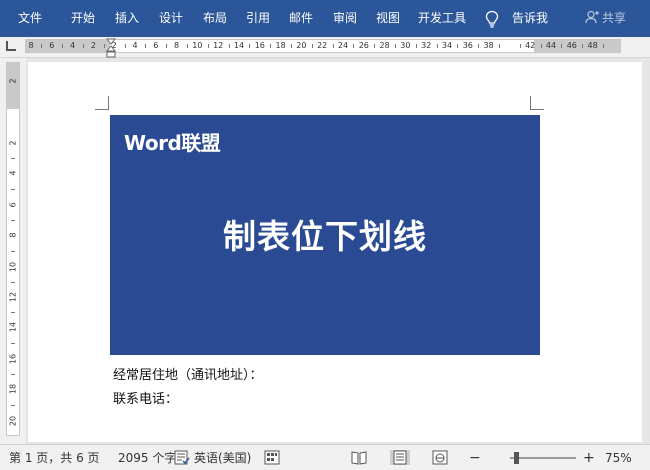 This screenshot has height=470, width=650. Describe the element at coordinates (111, 48) in the screenshot. I see `indent-marker-icon` at that location.